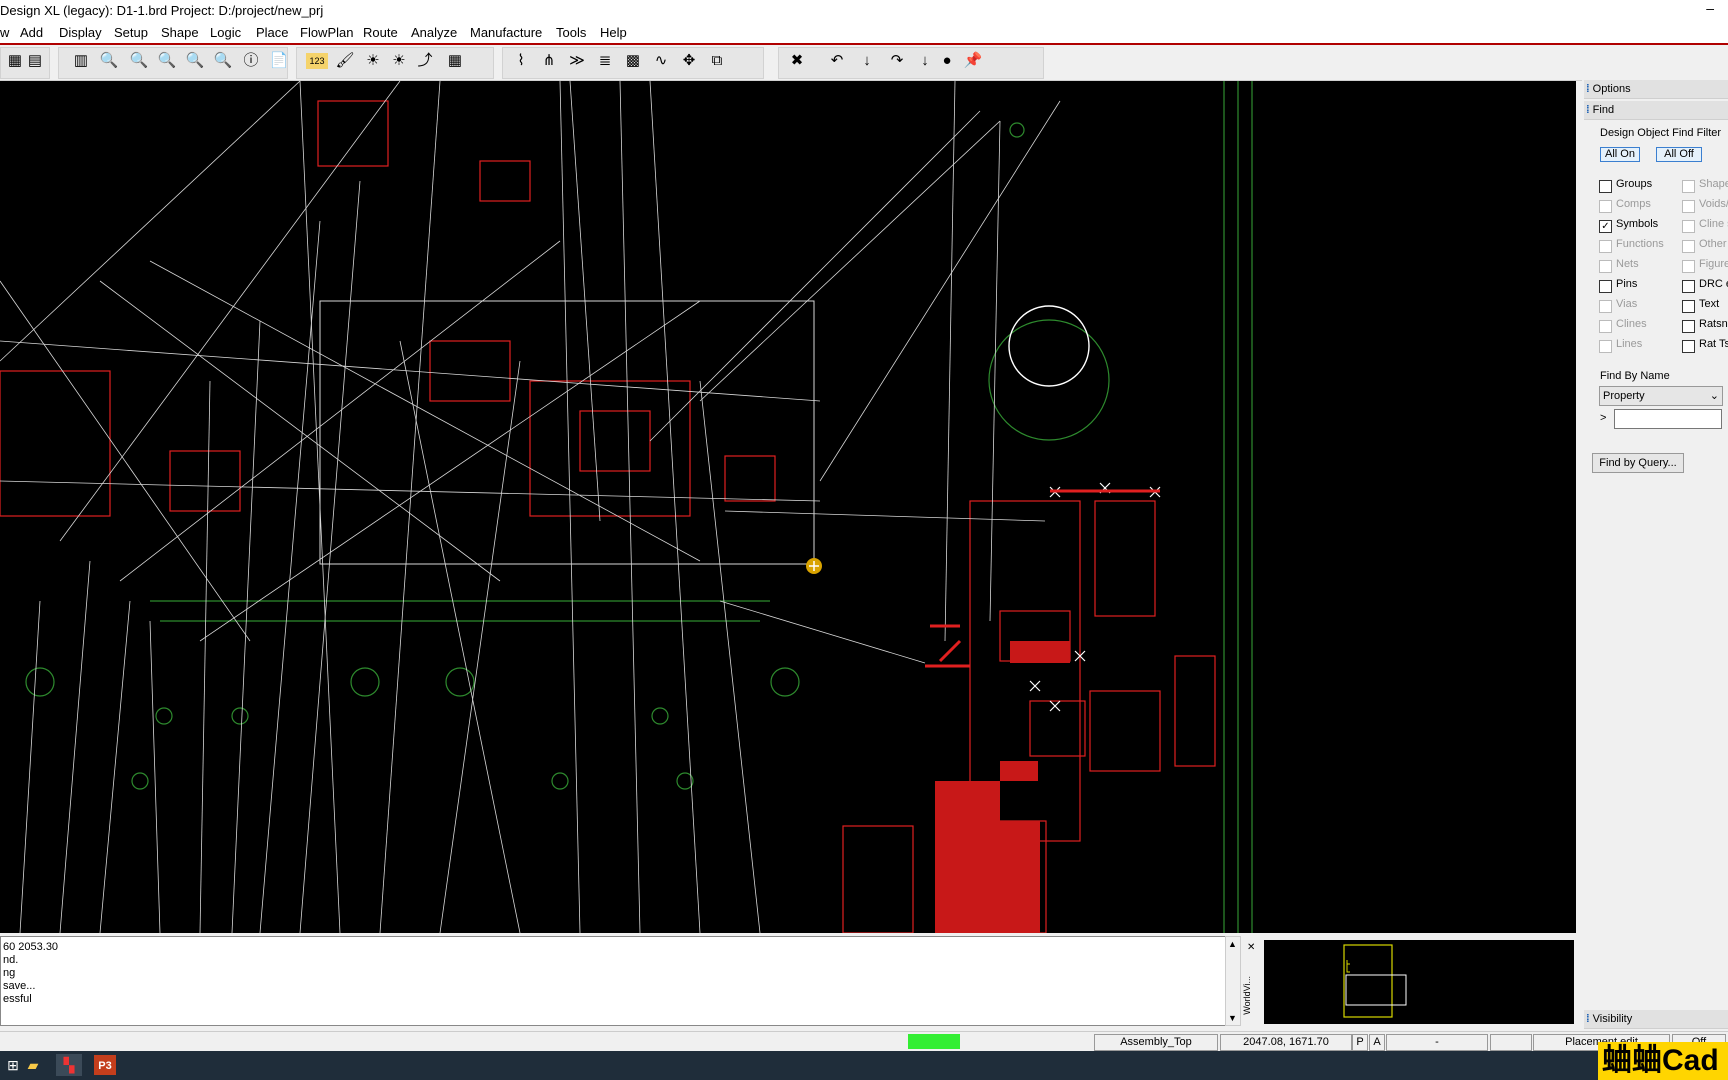 The width and height of the screenshot is (1728, 1080). Describe the element at coordinates (1002, 787) in the screenshot. I see `copper-fill` at that location.